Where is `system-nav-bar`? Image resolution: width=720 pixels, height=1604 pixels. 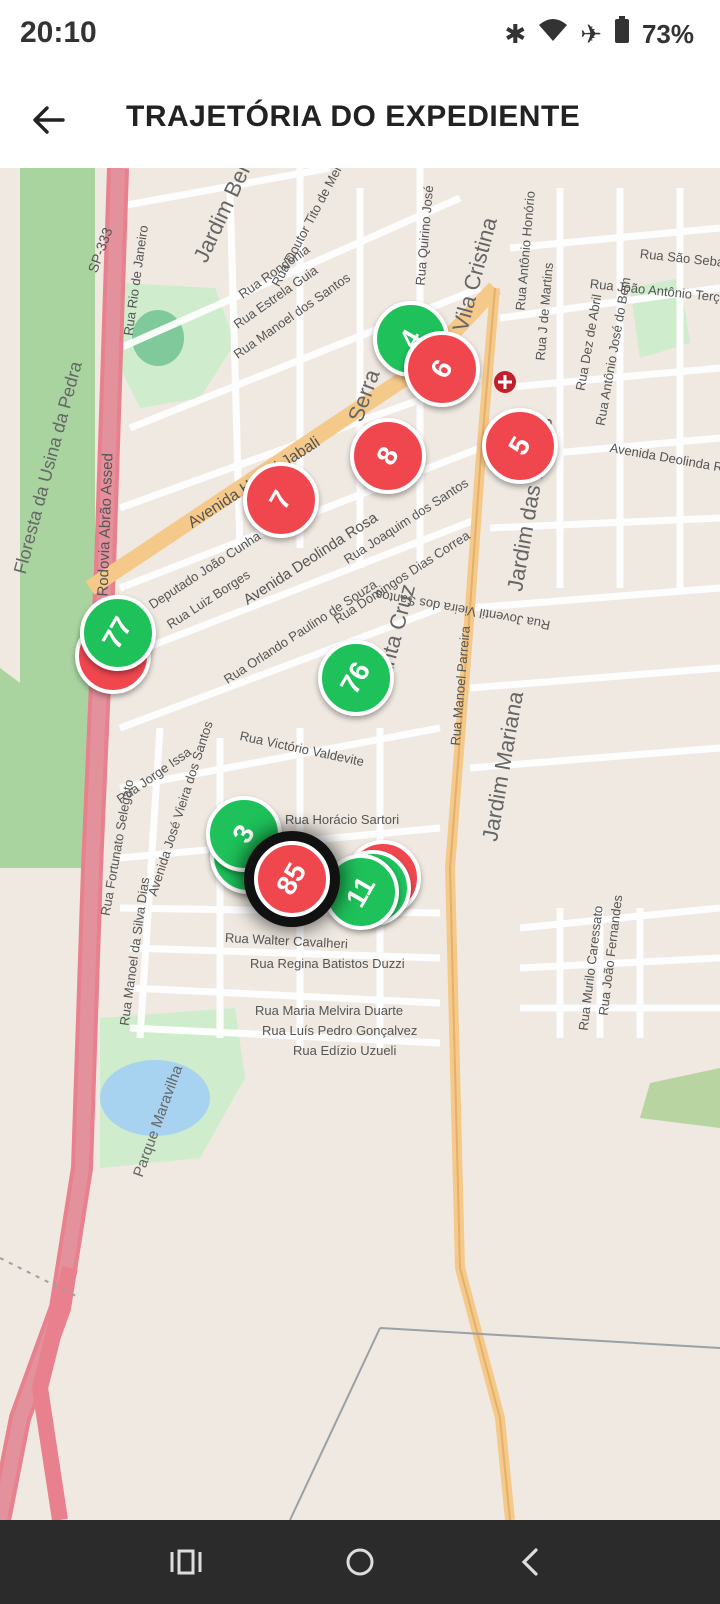
system-nav-bar is located at coordinates (360, 1562).